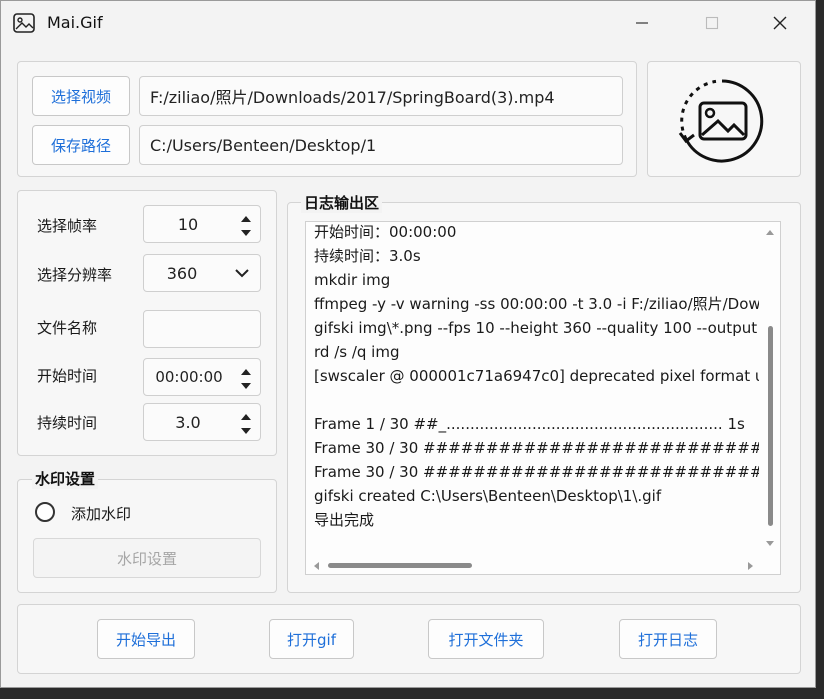 This screenshot has height=699, width=824. Describe the element at coordinates (408, 23) in the screenshot. I see `title-bar: Mai.Gif` at that location.